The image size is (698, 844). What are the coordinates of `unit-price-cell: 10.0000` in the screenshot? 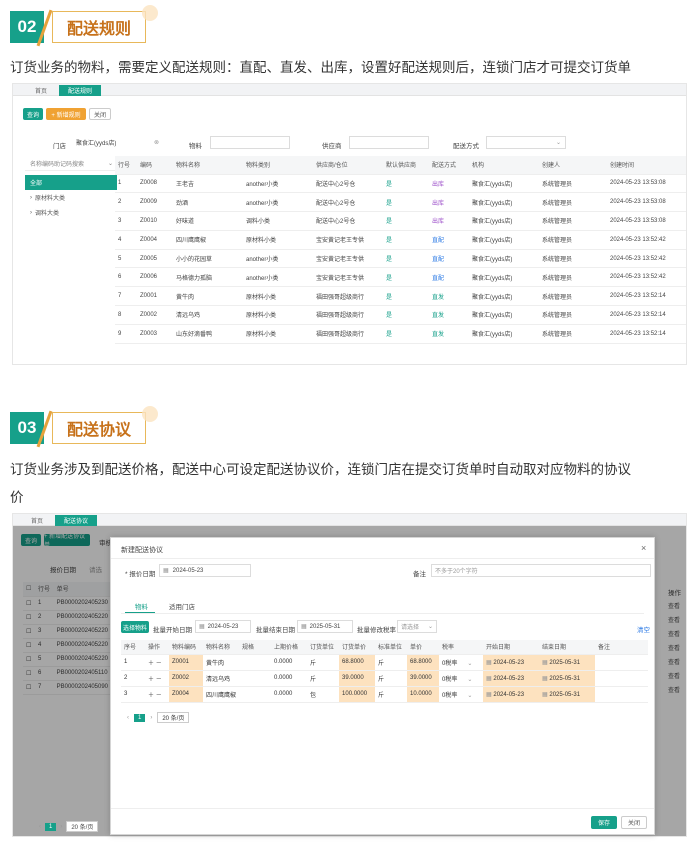 It's located at (423, 694).